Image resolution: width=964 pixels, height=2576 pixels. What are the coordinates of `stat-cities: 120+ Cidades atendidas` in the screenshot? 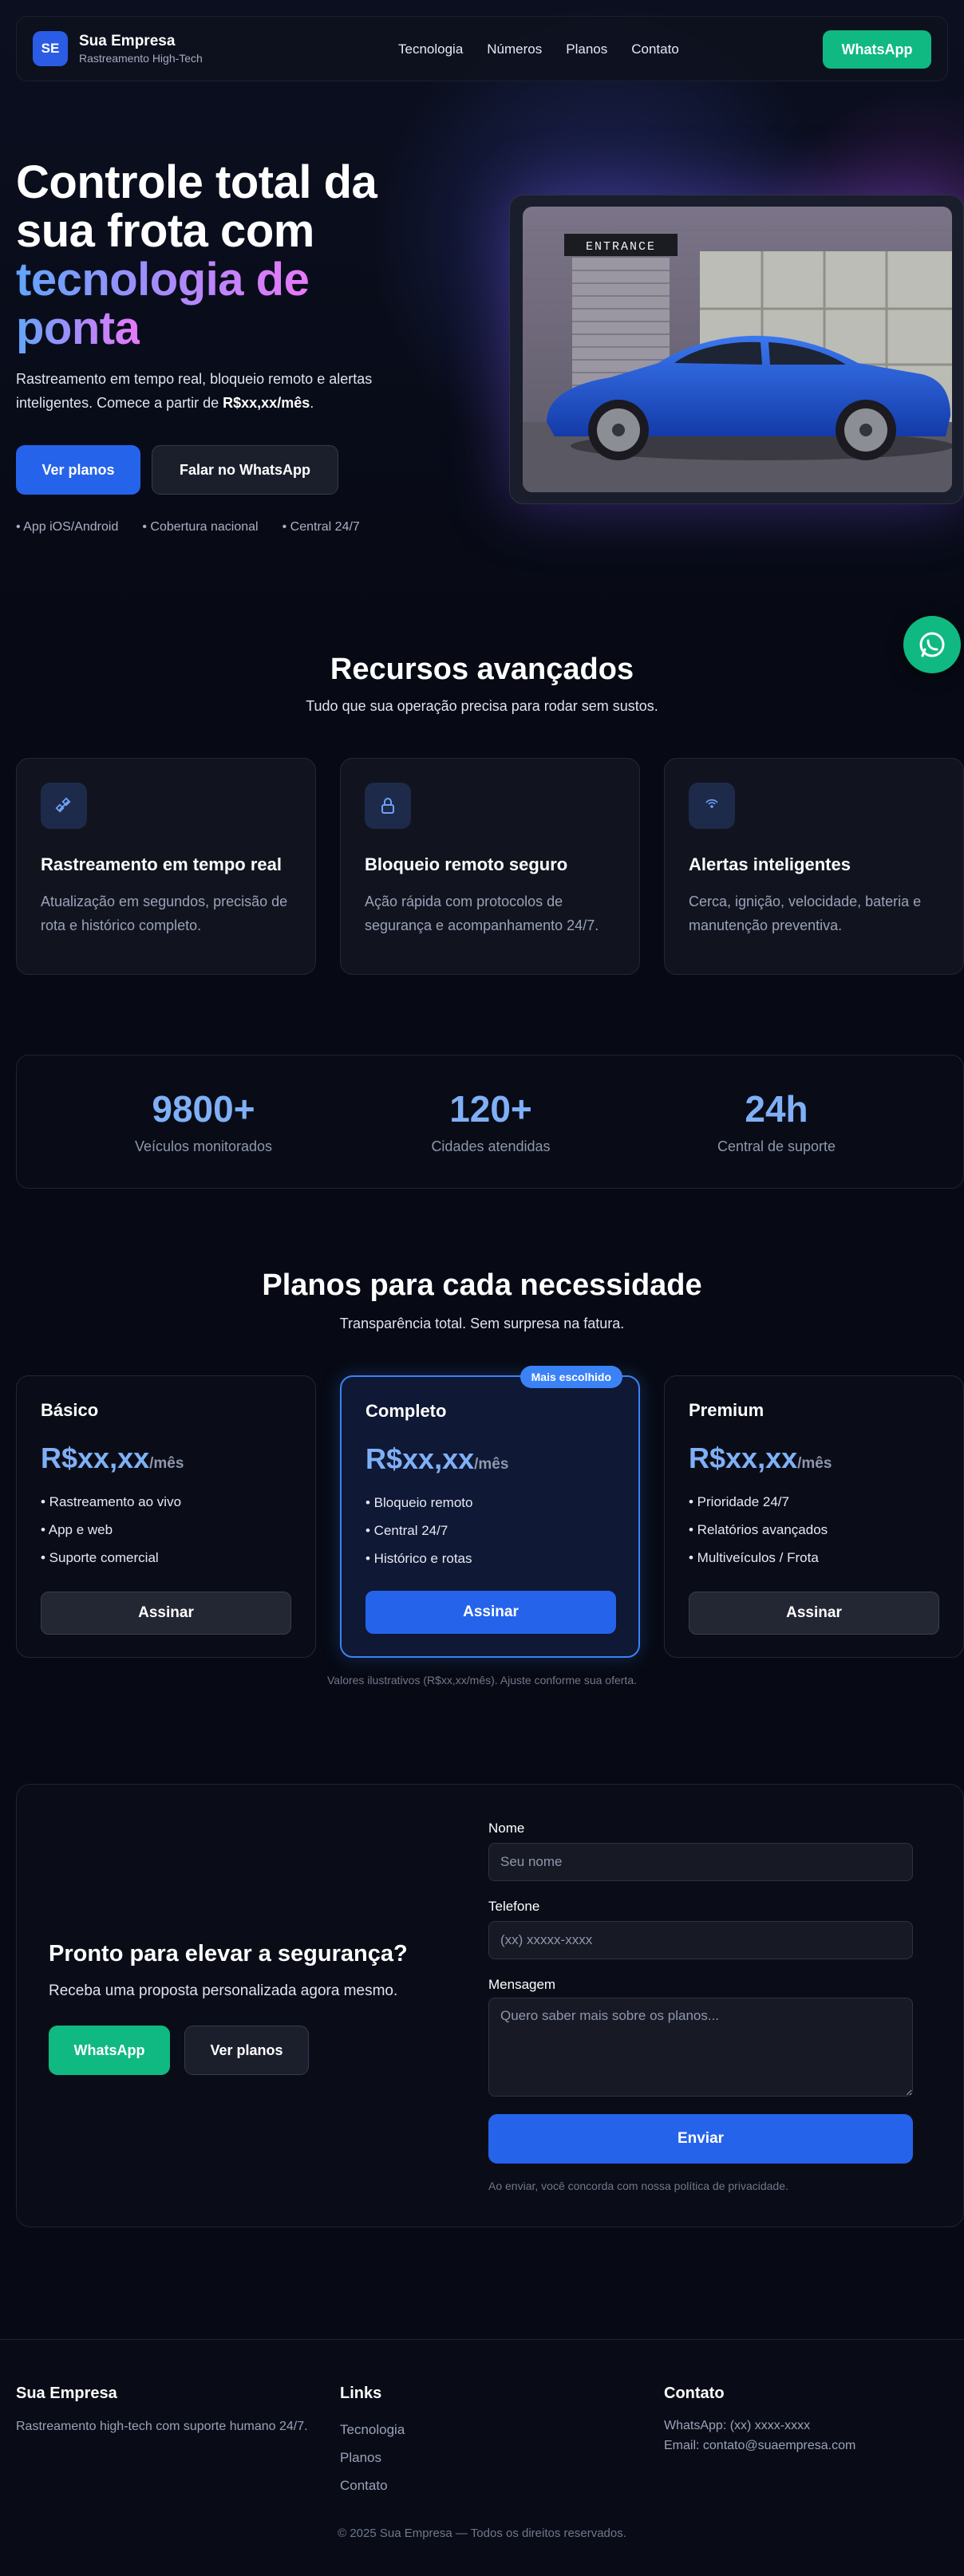 It's located at (490, 1121).